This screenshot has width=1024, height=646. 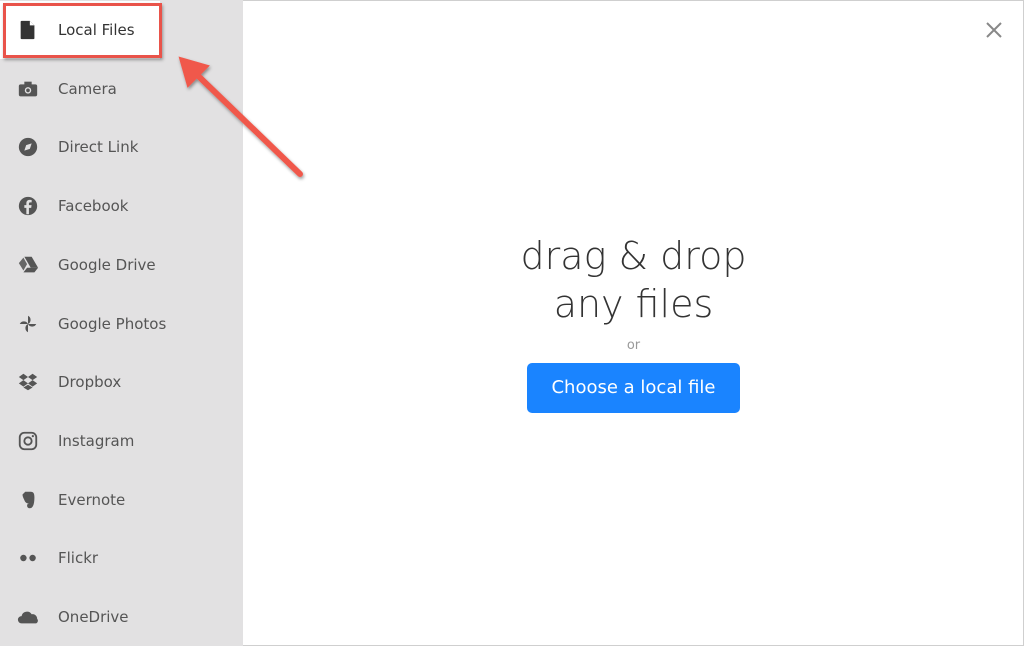 I want to click on sidebar-item-google-drive: Google Drive, so click(x=121, y=265).